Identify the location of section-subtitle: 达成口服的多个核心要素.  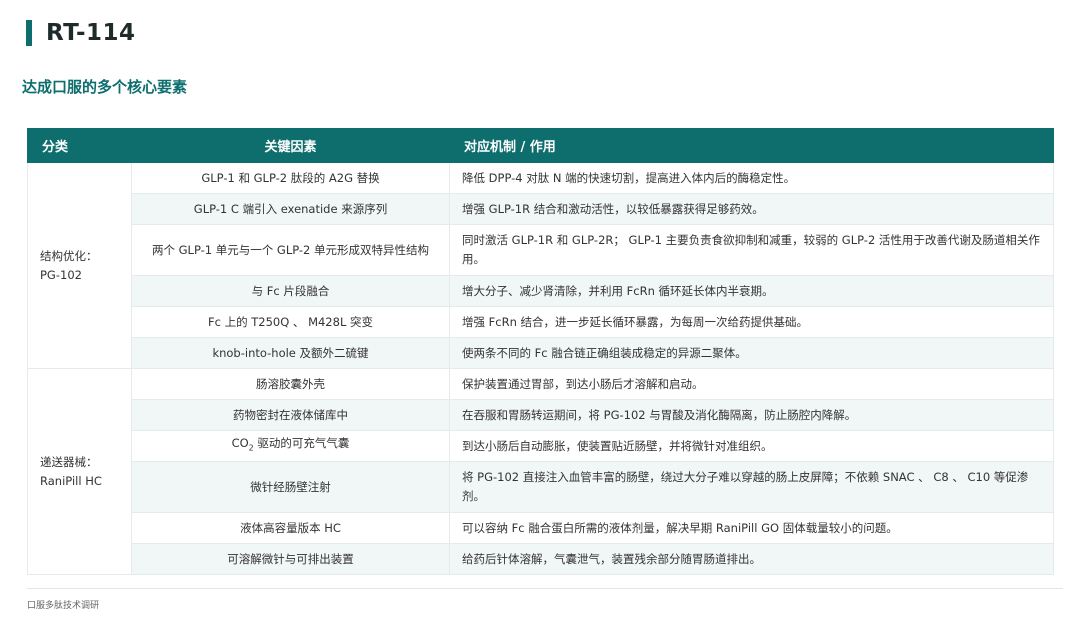
(105, 87).